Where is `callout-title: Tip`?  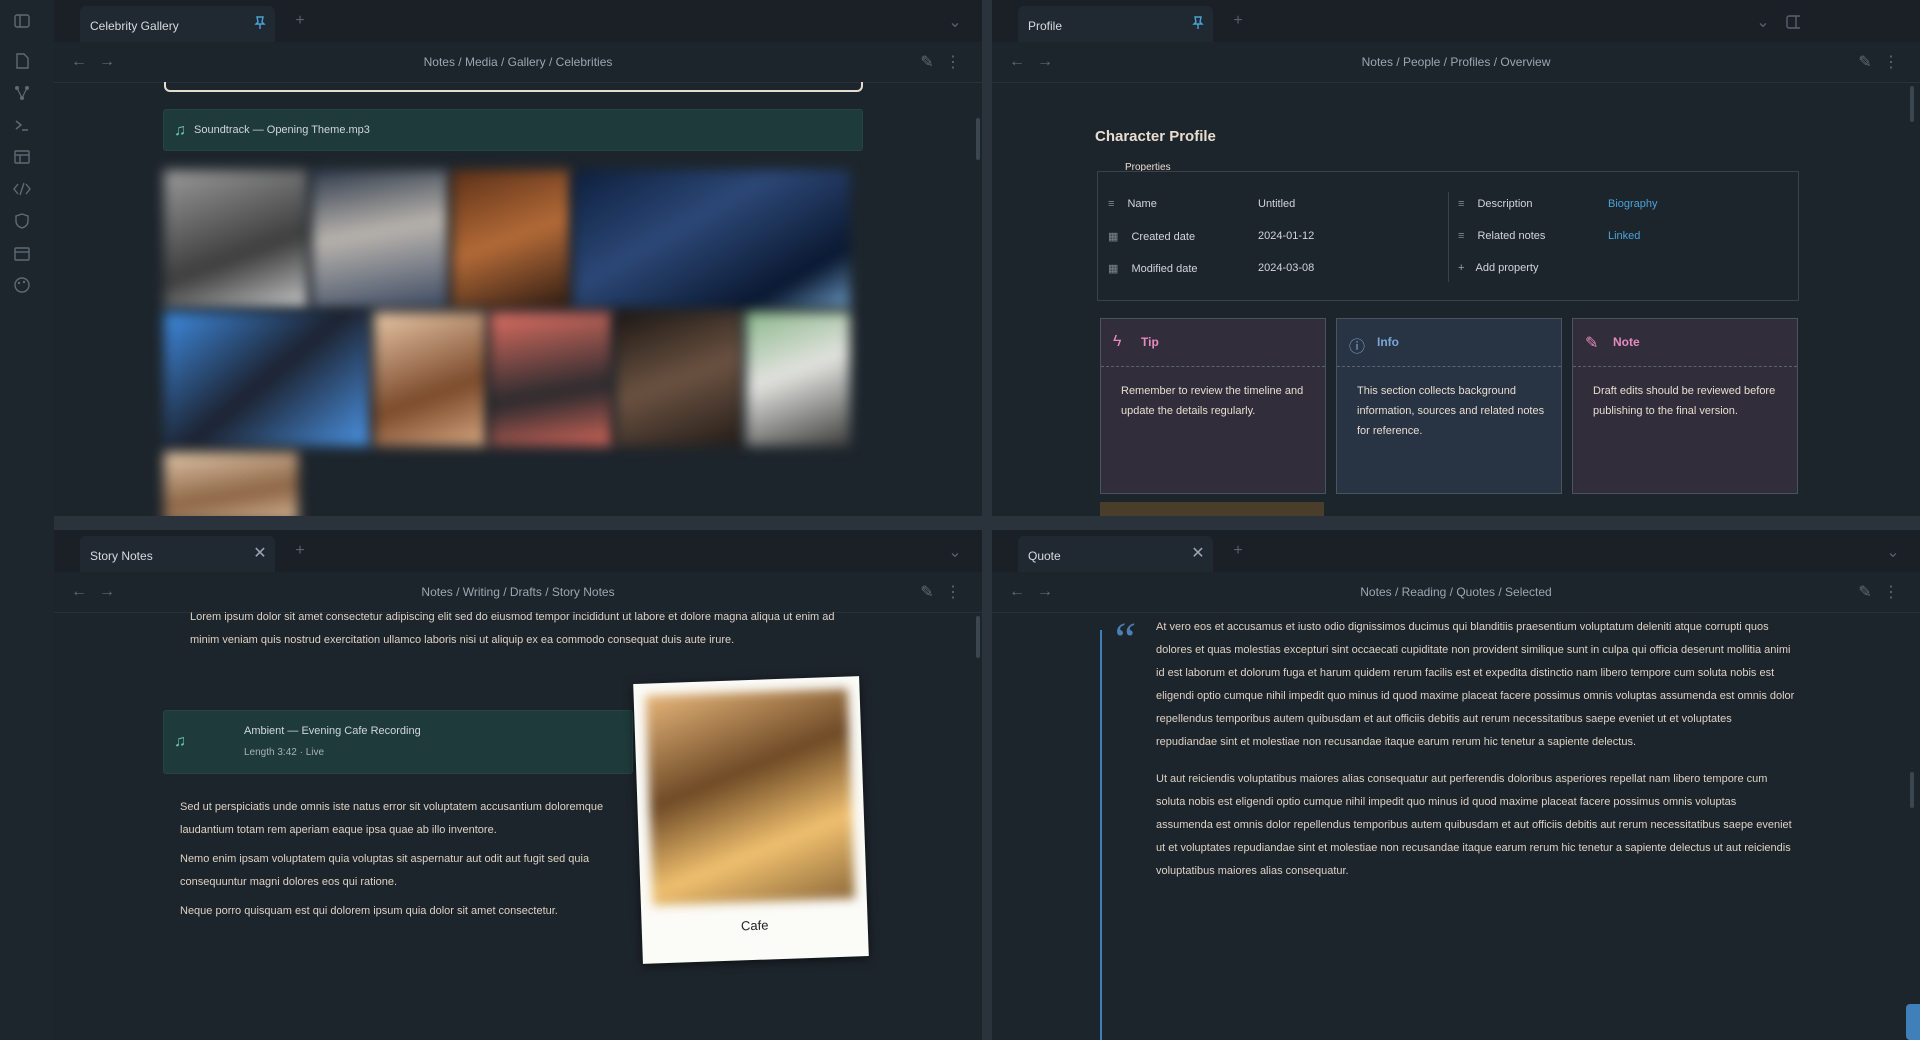 callout-title: Tip is located at coordinates (1150, 342).